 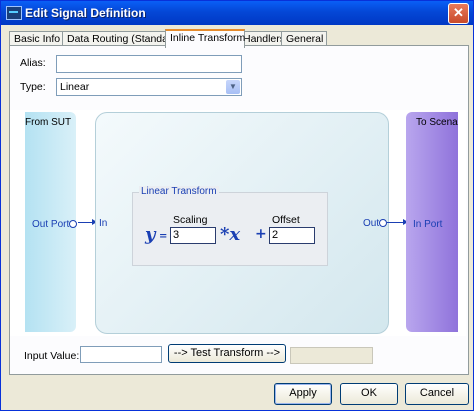 What do you see at coordinates (369, 394) in the screenshot?
I see `ok-button: OK` at bounding box center [369, 394].